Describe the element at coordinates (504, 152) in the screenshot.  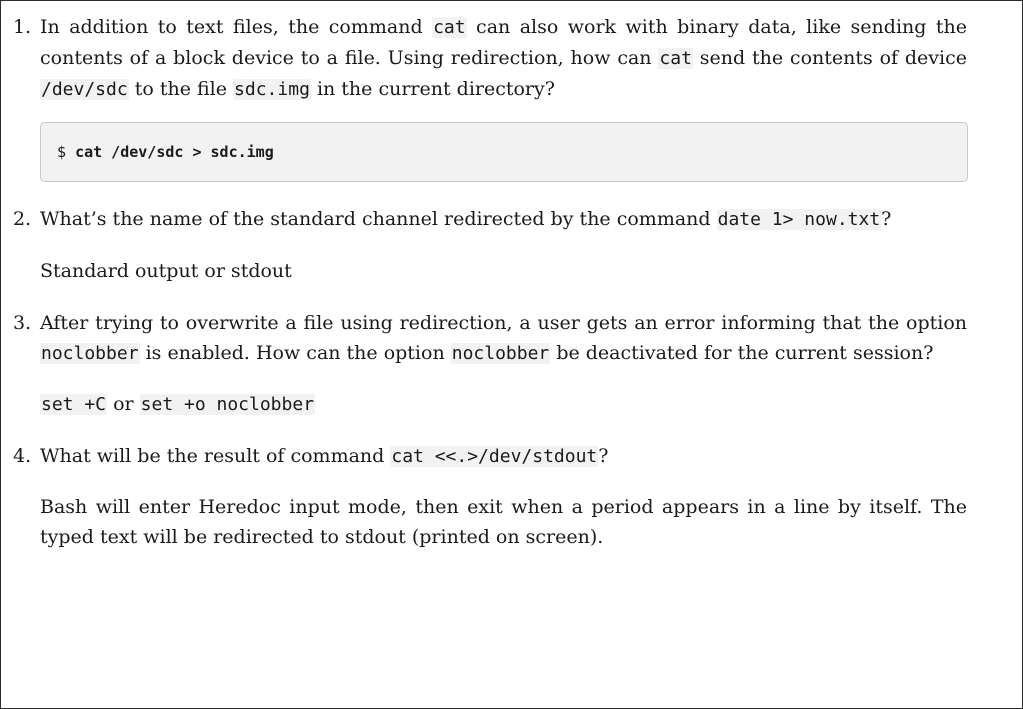
I see `answer-code-block: $ cat /dev/sdc > sdc.img` at that location.